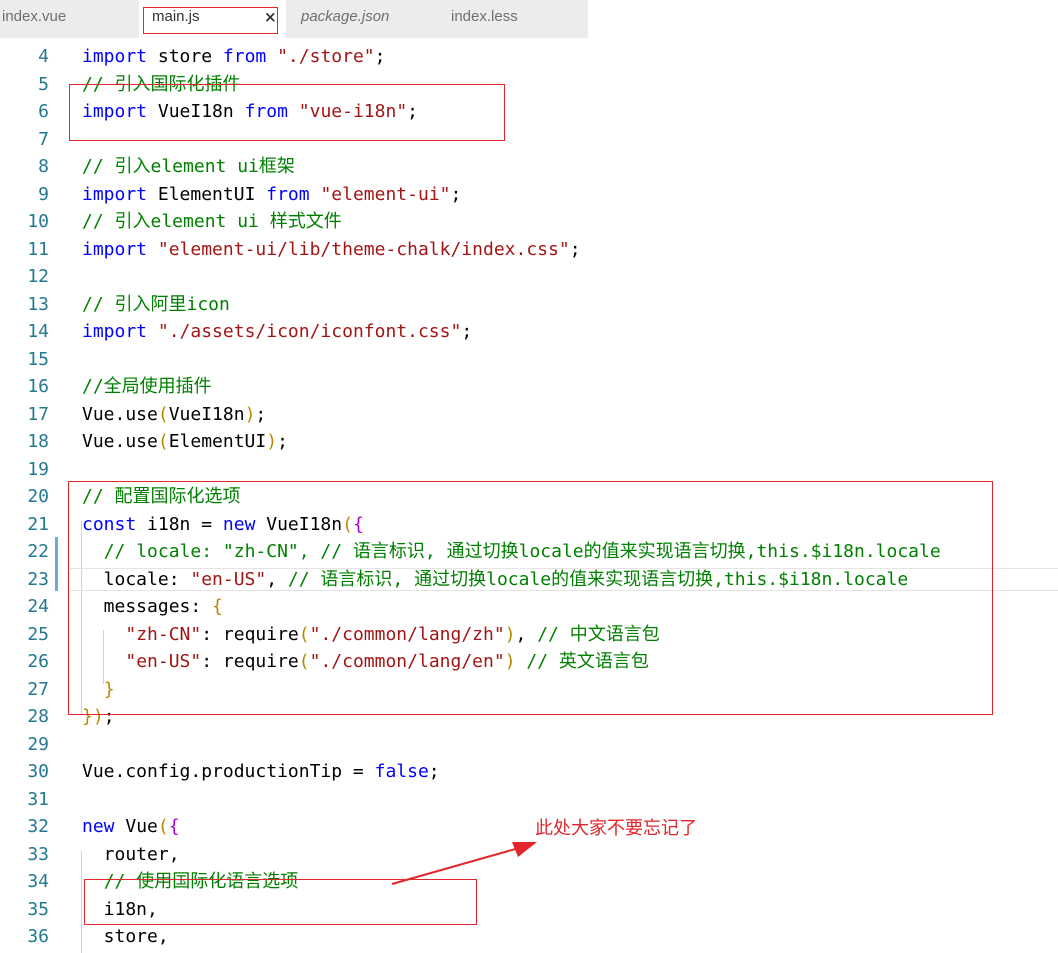 Image resolution: width=1058 pixels, height=953 pixels. What do you see at coordinates (464, 863) in the screenshot?
I see `annotation-arrow` at bounding box center [464, 863].